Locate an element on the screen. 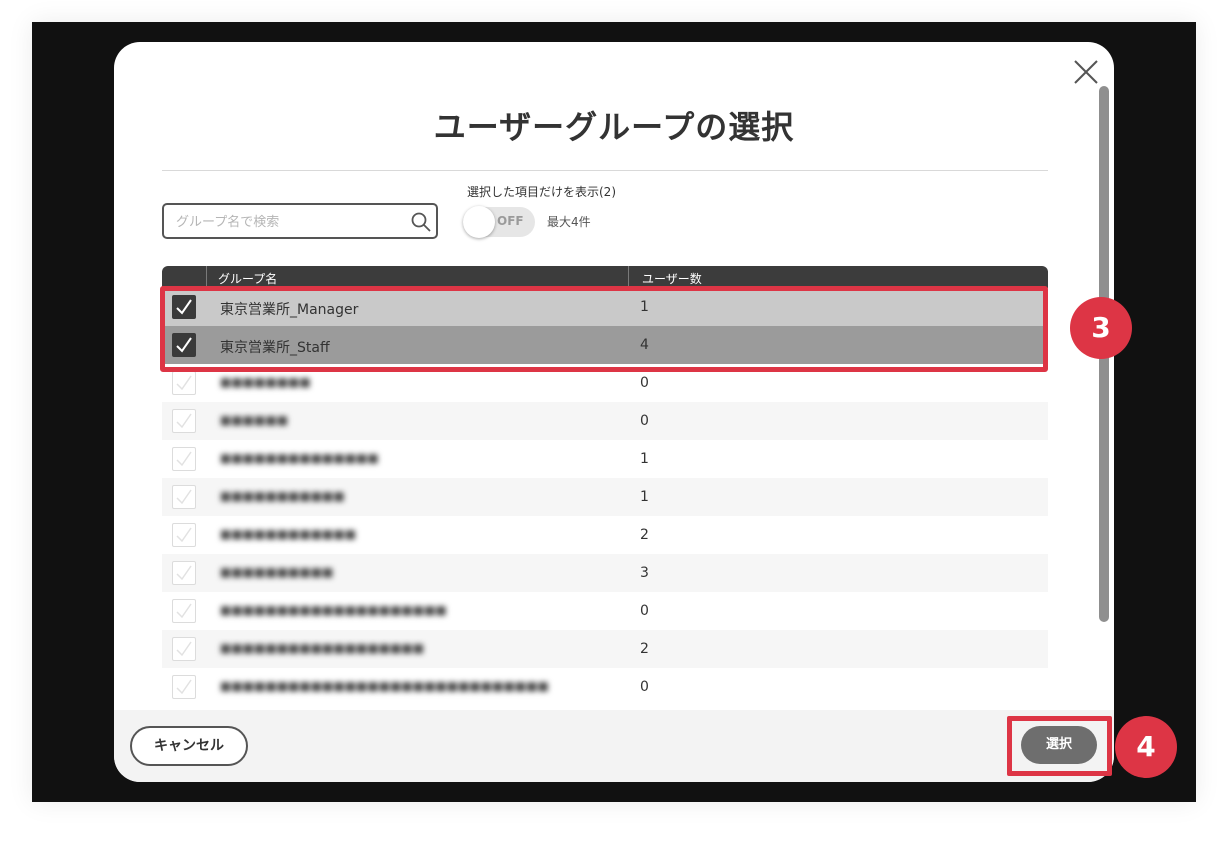 The width and height of the screenshot is (1228, 844). column-header-user-count: ユーザー数 is located at coordinates (672, 279).